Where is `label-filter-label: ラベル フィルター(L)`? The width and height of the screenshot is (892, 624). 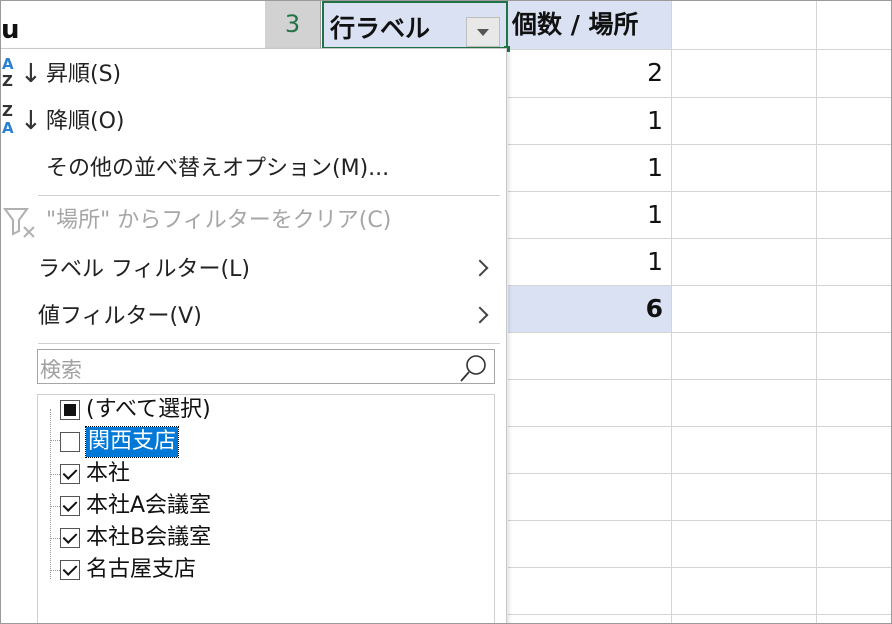 label-filter-label: ラベル フィルター(L) is located at coordinates (144, 269).